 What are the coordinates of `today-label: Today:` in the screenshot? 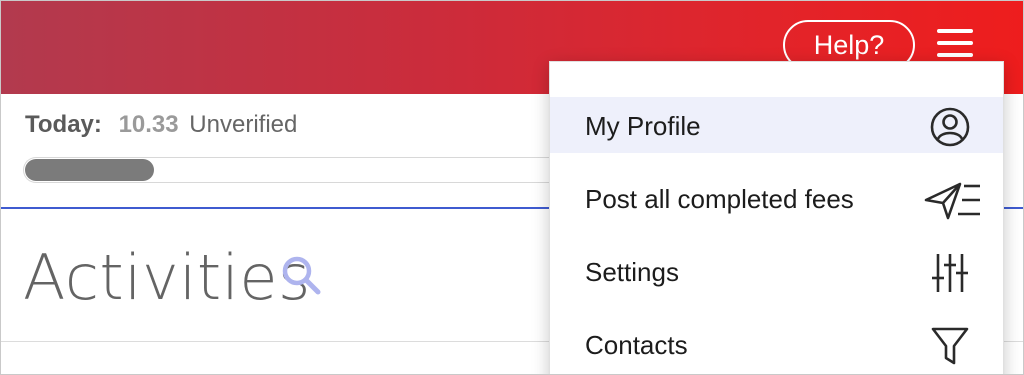 It's located at (63, 124).